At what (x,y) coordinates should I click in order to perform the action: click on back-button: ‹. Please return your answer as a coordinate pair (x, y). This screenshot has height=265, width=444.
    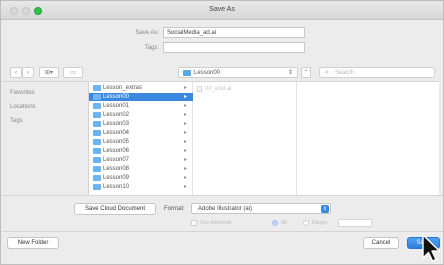
    Looking at the image, I should click on (16, 72).